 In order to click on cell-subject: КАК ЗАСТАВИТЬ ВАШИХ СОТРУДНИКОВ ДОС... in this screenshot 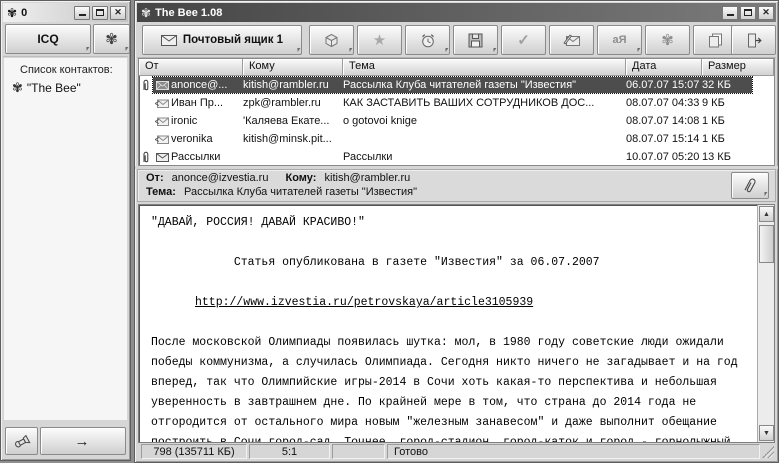, I will do `click(469, 103)`.